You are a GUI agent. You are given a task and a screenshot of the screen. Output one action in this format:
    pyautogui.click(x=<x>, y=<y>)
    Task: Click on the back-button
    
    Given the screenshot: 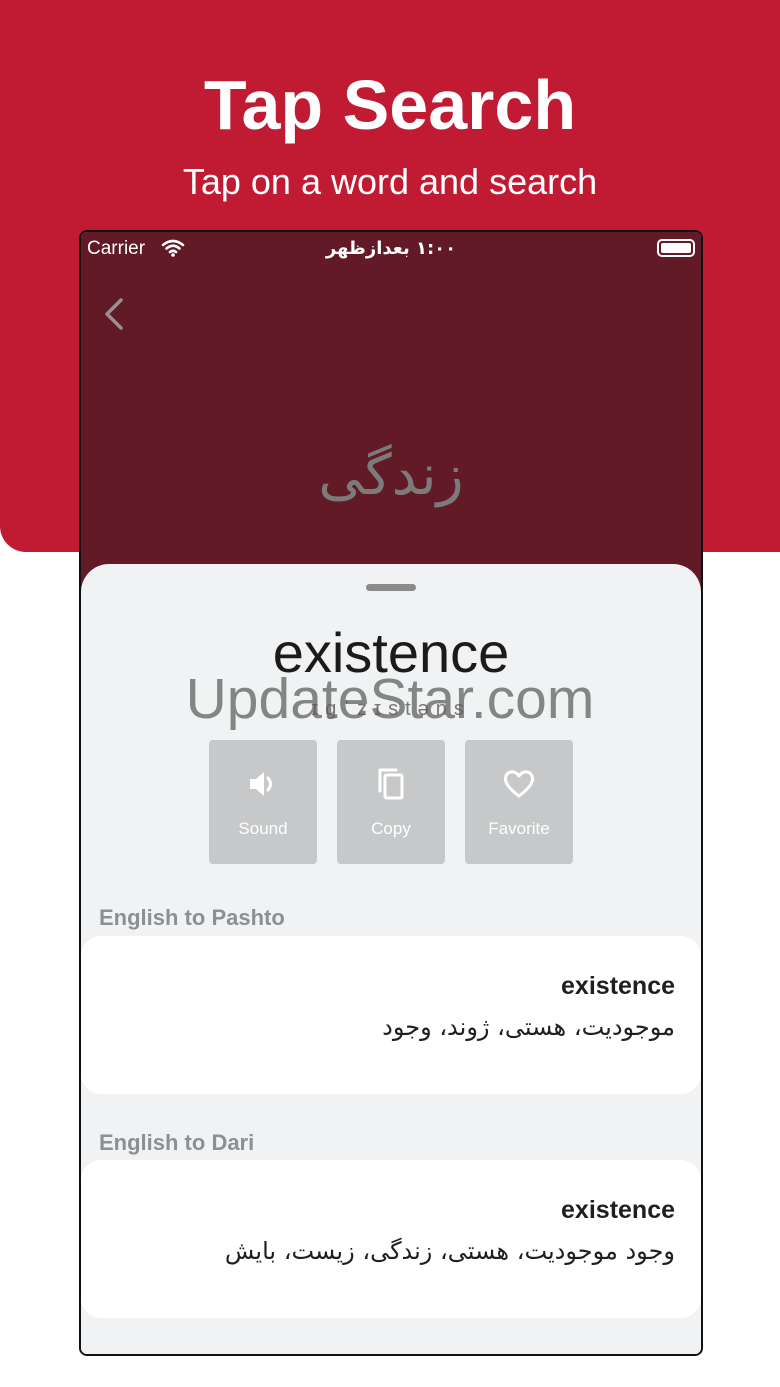 What is the action you would take?
    pyautogui.click(x=114, y=314)
    